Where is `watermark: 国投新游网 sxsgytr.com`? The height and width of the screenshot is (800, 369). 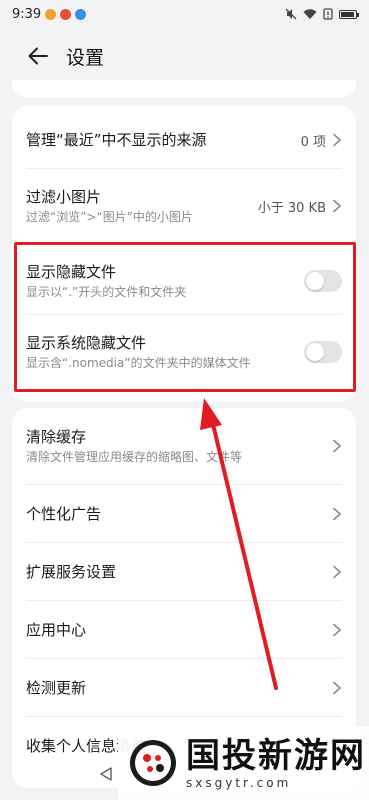 watermark: 国投新游网 sxsgytr.com is located at coordinates (243, 763).